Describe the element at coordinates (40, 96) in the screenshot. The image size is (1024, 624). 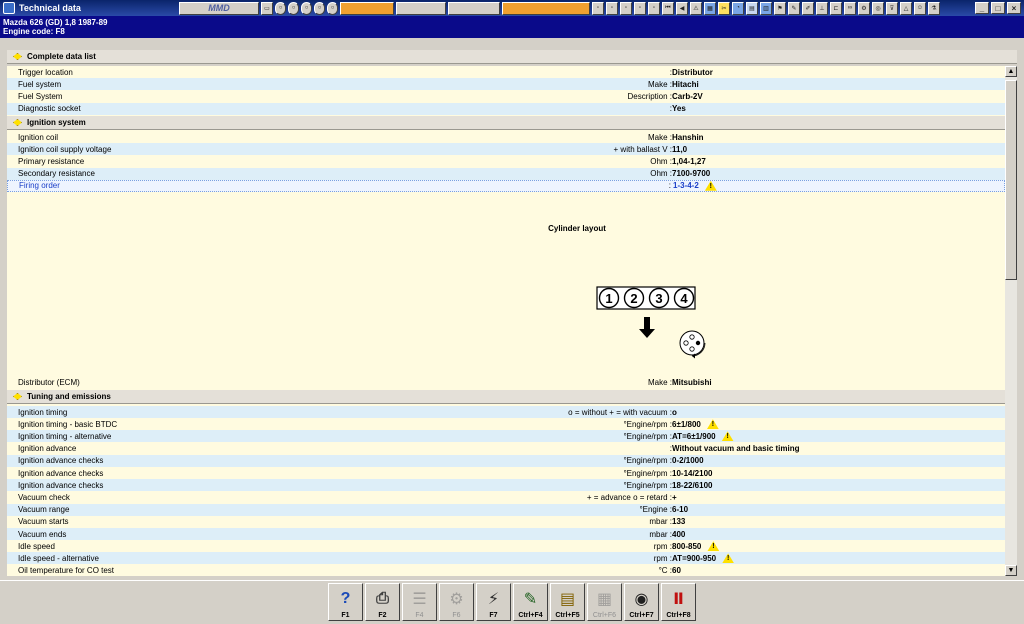
I see `row-label: Fuel System` at that location.